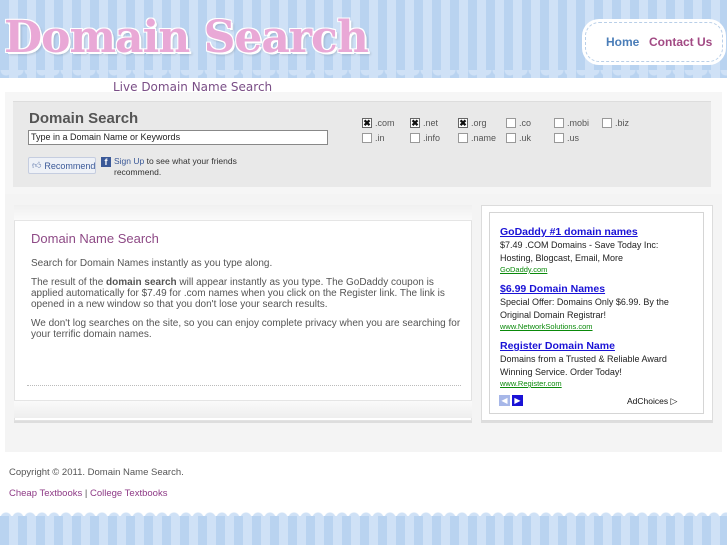 Image resolution: width=727 pixels, height=545 pixels. I want to click on tld-checkbox-name: .name, so click(477, 137).